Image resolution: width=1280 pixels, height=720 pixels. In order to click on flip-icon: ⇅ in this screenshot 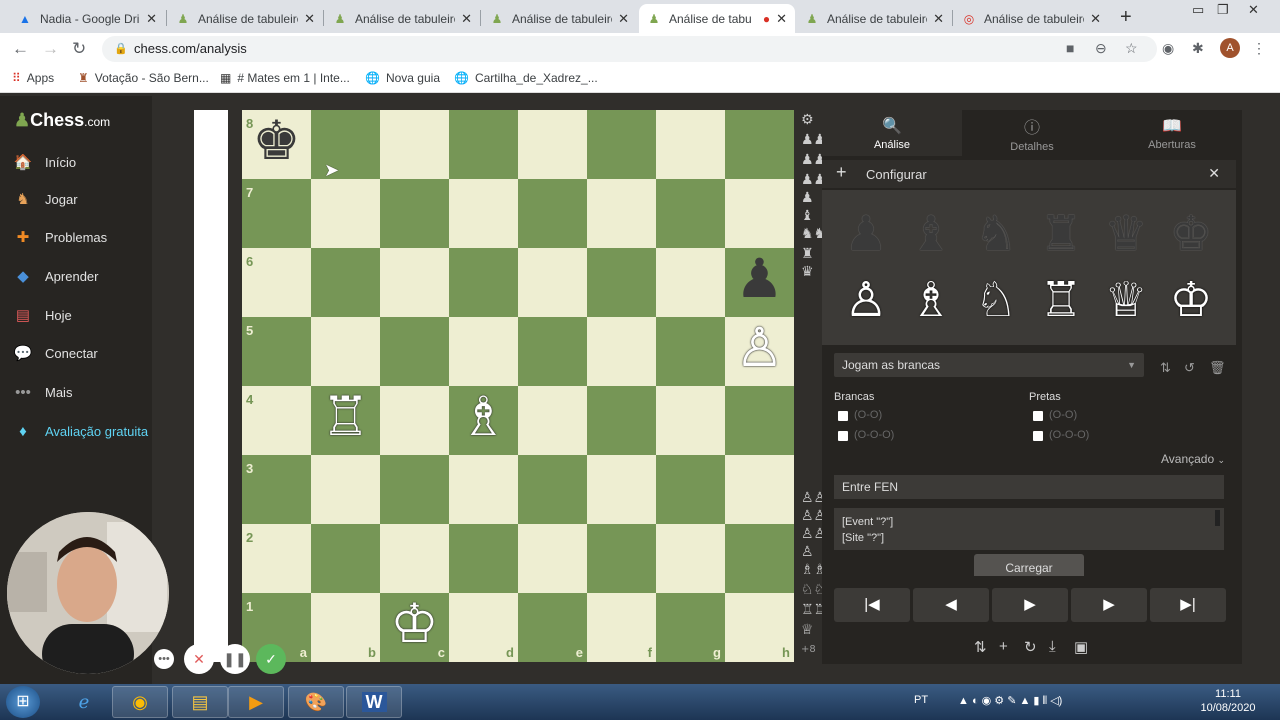, I will do `click(1165, 368)`.